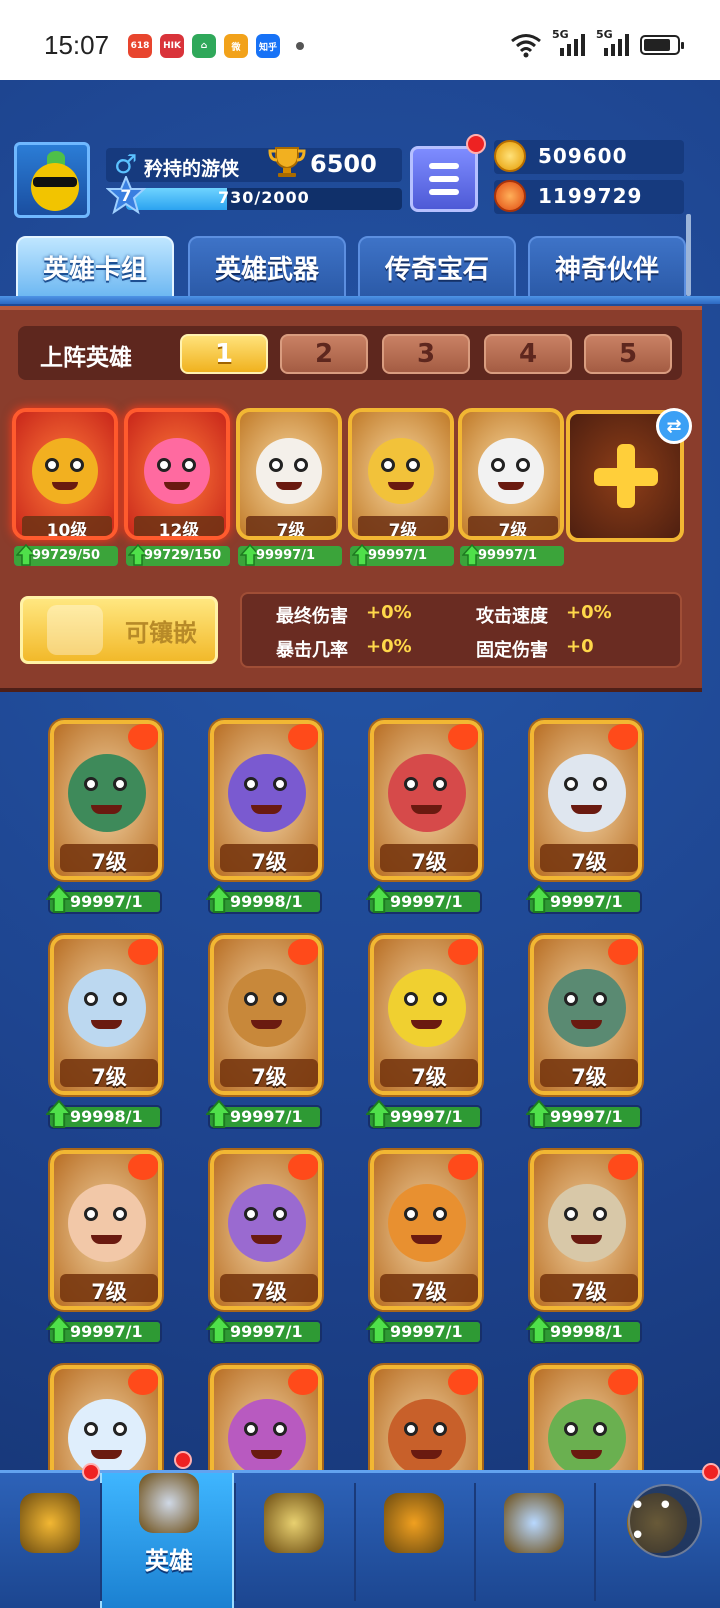  Describe the element at coordinates (526, 46) in the screenshot. I see `wifi-icon` at that location.